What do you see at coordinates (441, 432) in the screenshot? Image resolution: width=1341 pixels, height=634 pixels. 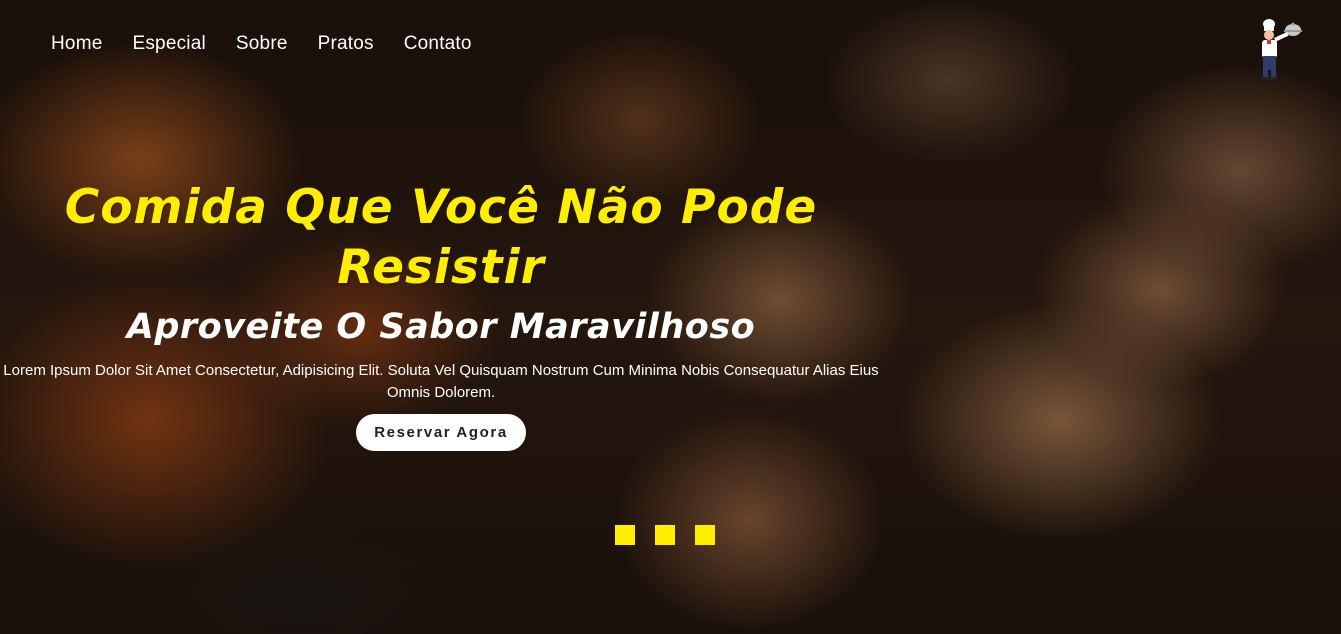 I see `reserve-now-button: Reservar Agora` at bounding box center [441, 432].